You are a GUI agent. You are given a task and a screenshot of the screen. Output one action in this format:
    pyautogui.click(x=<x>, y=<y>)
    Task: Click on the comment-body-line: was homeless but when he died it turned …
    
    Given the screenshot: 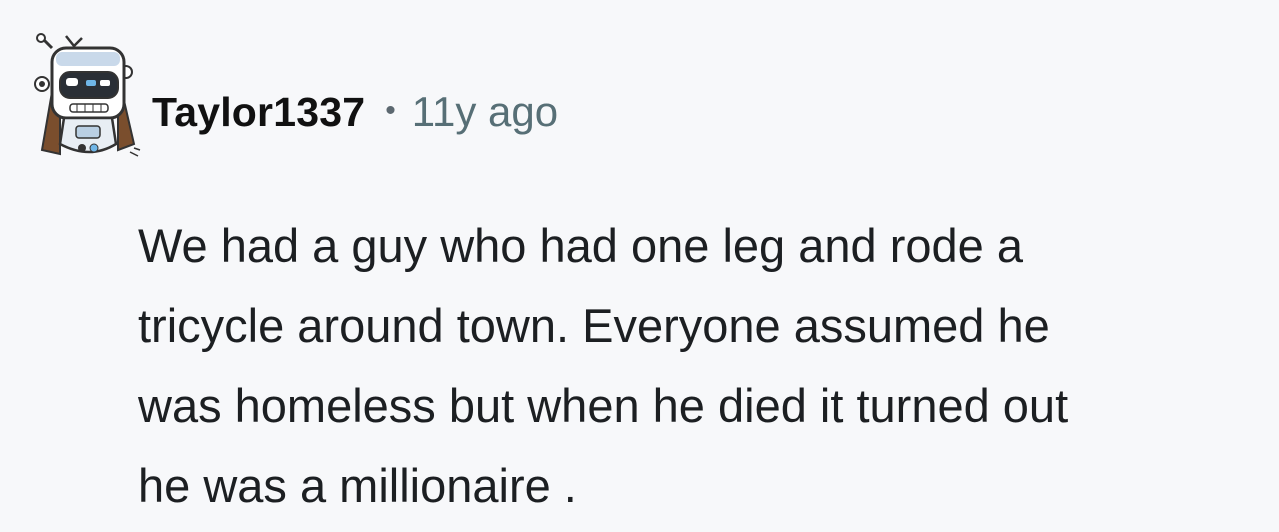 What is the action you would take?
    pyautogui.click(x=603, y=405)
    